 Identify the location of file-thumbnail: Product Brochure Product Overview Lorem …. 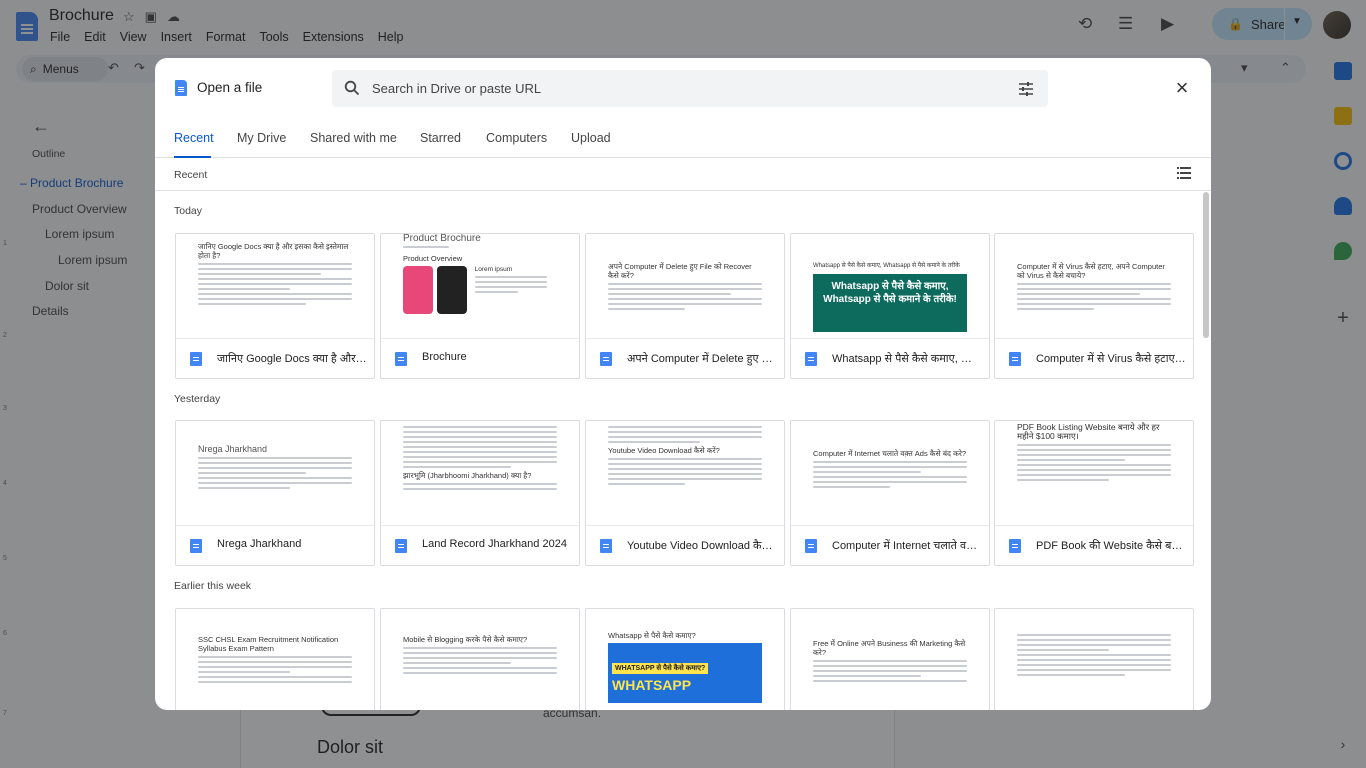
(480, 286).